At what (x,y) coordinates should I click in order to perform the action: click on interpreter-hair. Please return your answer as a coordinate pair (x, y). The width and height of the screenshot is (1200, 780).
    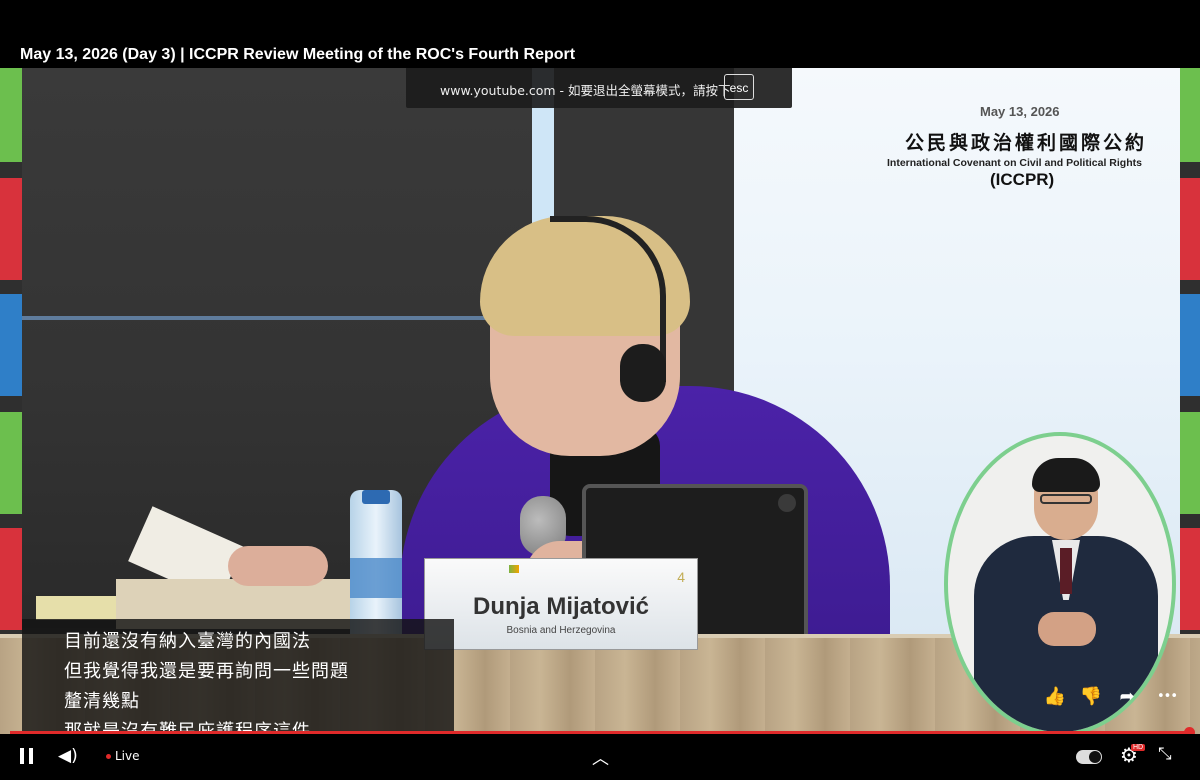
    Looking at the image, I should click on (1066, 475).